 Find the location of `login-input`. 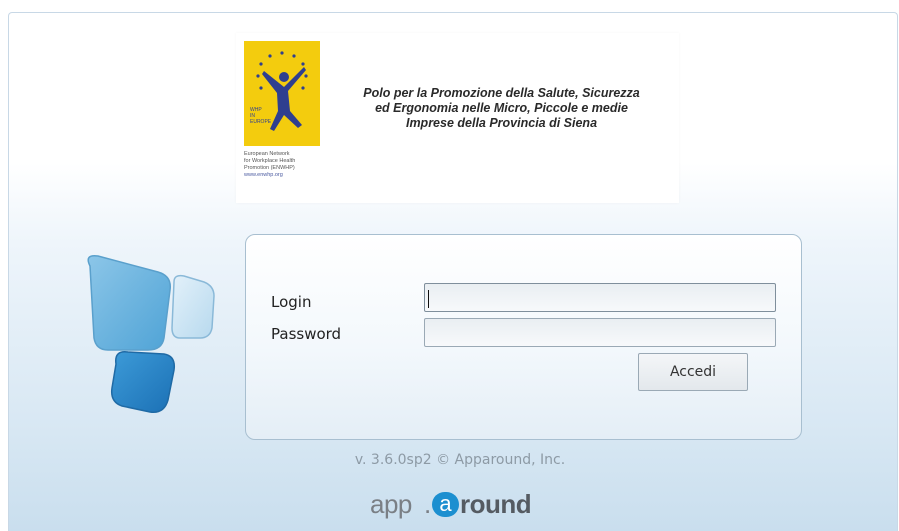

login-input is located at coordinates (600, 297).